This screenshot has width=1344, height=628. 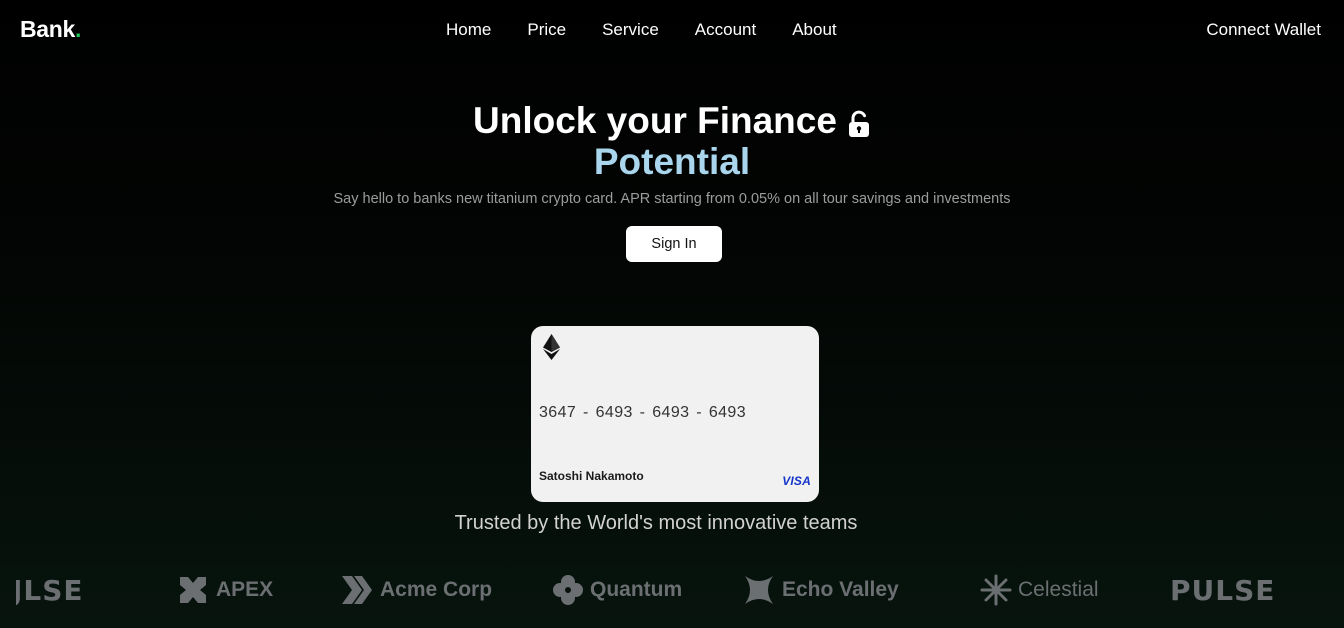 I want to click on apex-icon, so click(x=193, y=590).